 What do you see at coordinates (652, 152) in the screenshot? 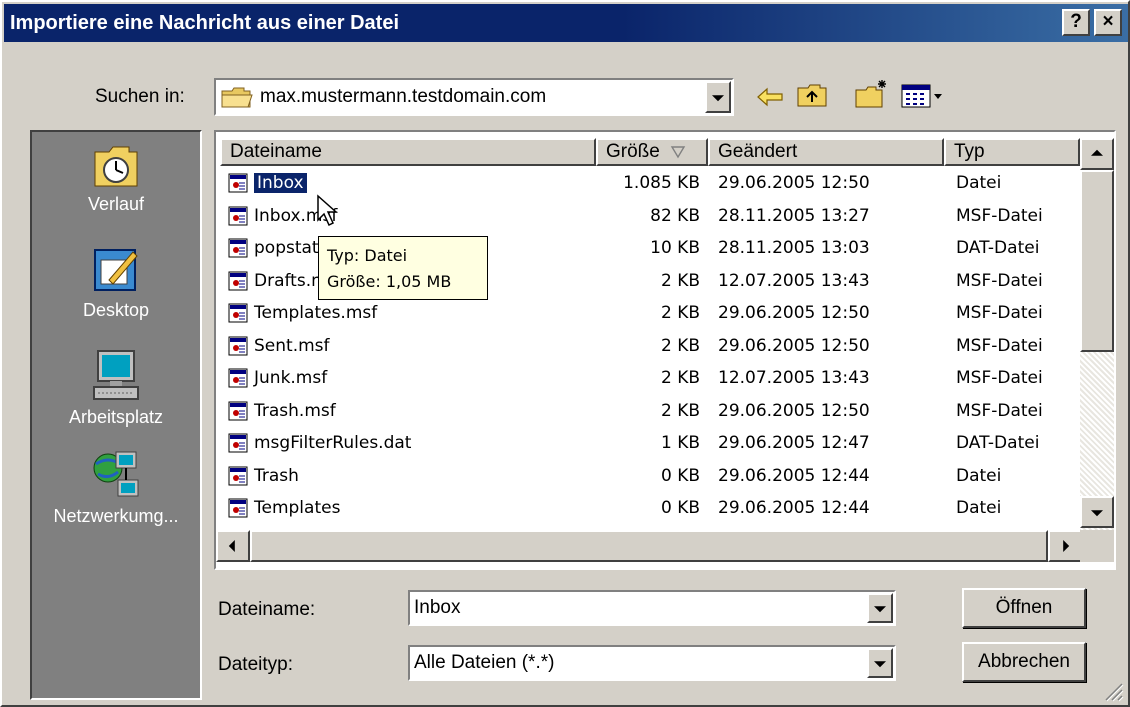
I see `column-header-size: Größe` at bounding box center [652, 152].